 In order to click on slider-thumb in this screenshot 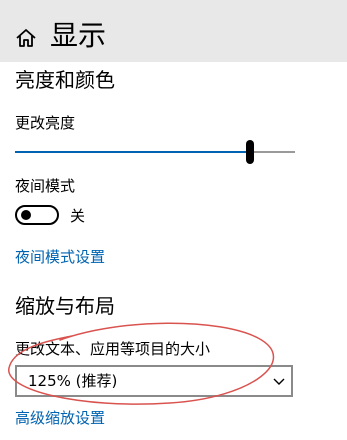, I will do `click(250, 152)`.